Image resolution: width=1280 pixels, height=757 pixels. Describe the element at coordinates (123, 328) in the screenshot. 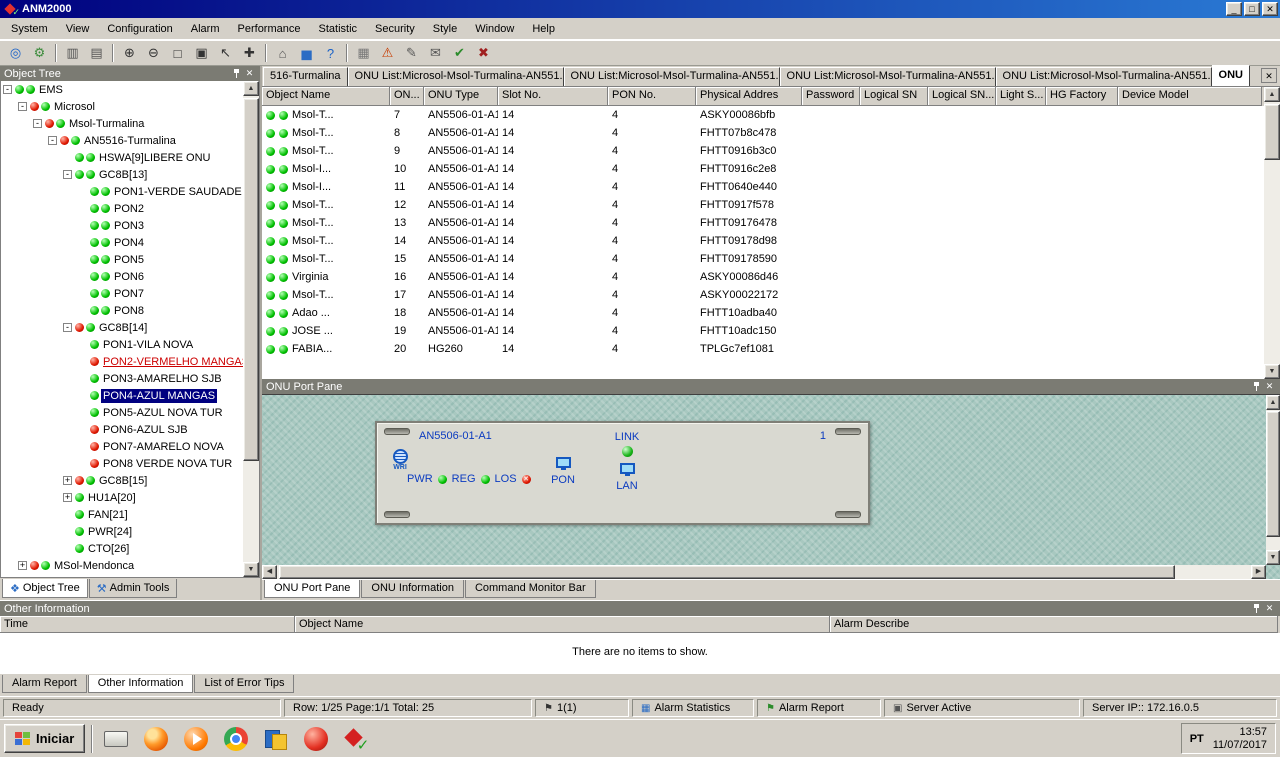

I see `tree-node-label: GC8B[14]` at that location.